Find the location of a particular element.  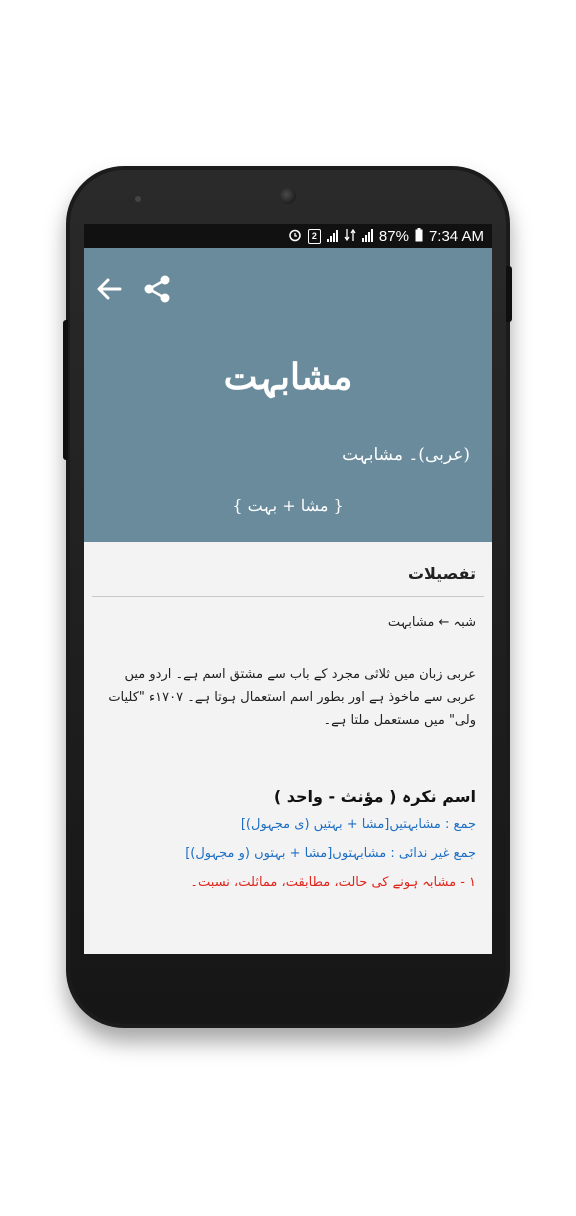

signal-icon is located at coordinates (332, 236).